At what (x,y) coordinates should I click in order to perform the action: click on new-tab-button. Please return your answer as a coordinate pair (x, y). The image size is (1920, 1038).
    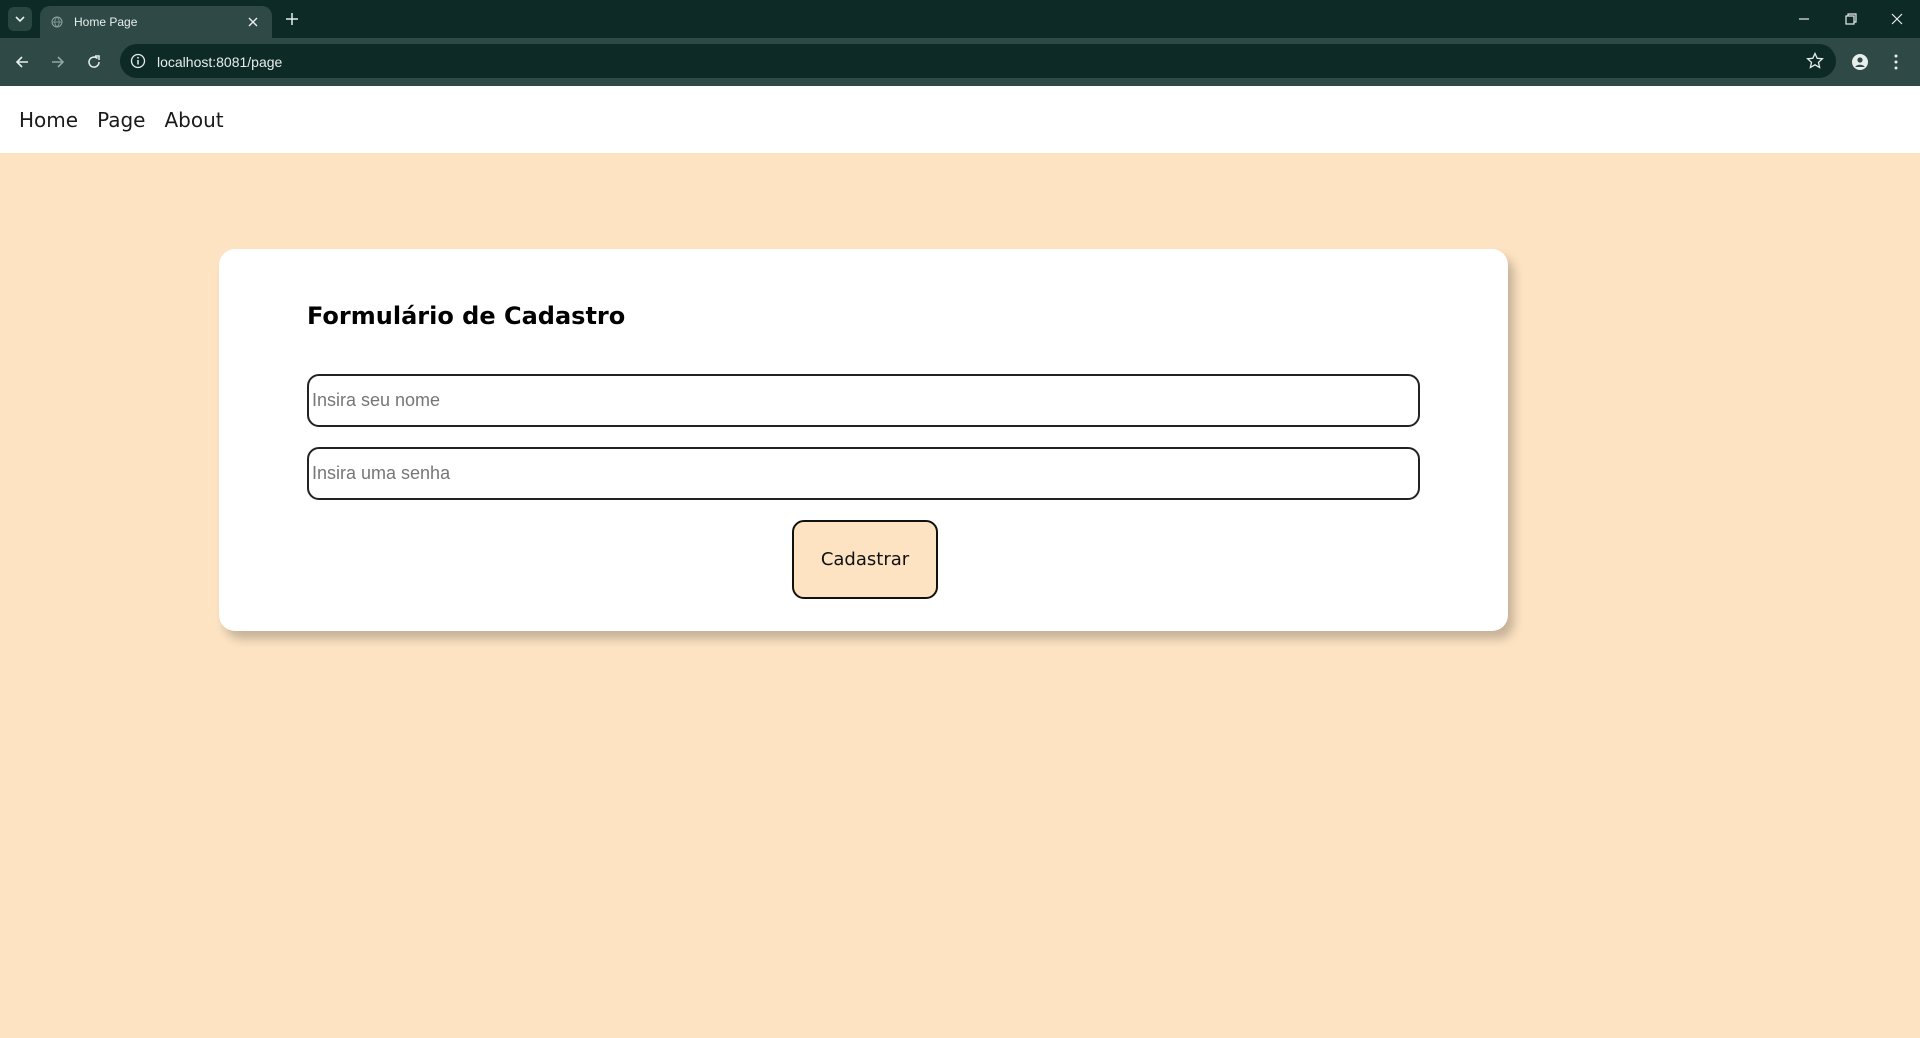
    Looking at the image, I should click on (292, 19).